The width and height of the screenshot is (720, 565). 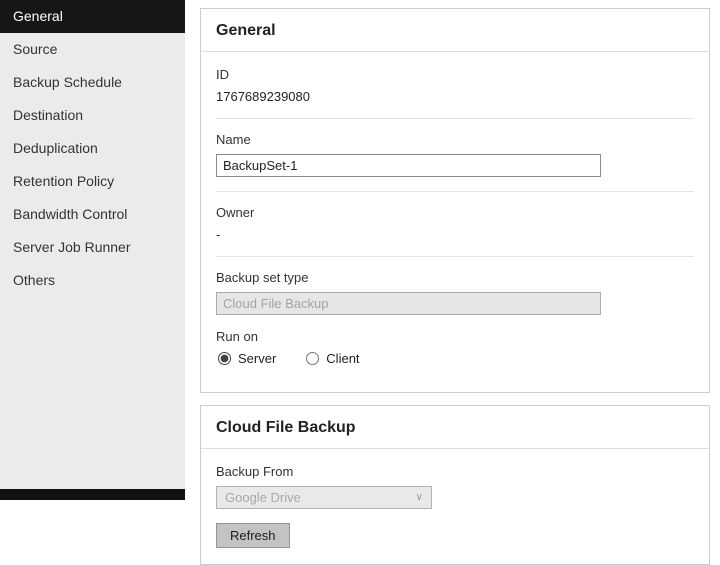 I want to click on run-on-option-client: Client, so click(x=333, y=358).